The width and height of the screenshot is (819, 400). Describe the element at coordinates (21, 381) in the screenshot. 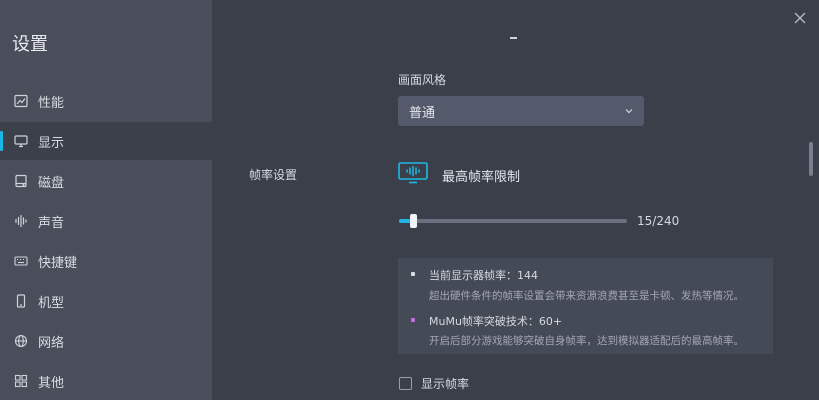

I see `grid-icon` at that location.